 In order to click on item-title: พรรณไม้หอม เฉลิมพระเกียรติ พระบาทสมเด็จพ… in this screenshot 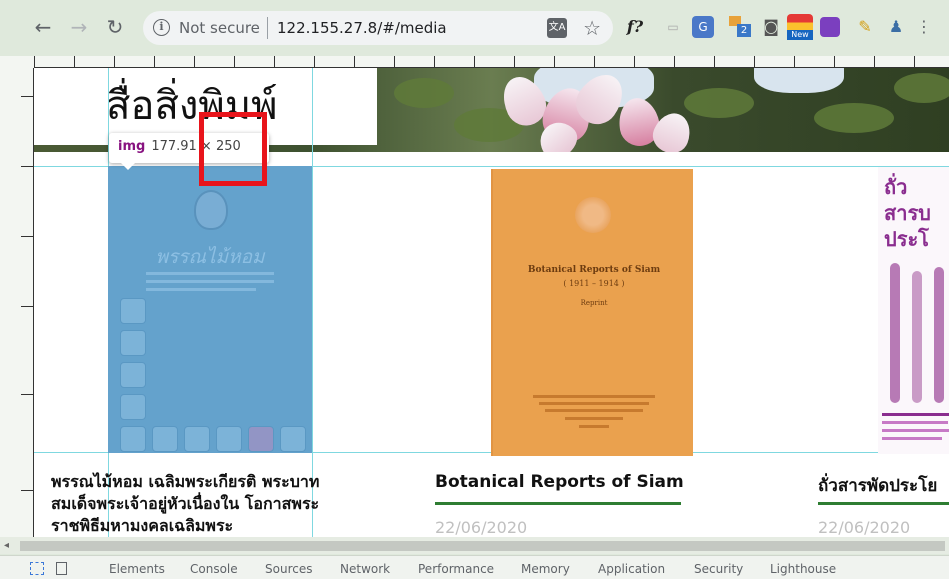, I will do `click(193, 504)`.